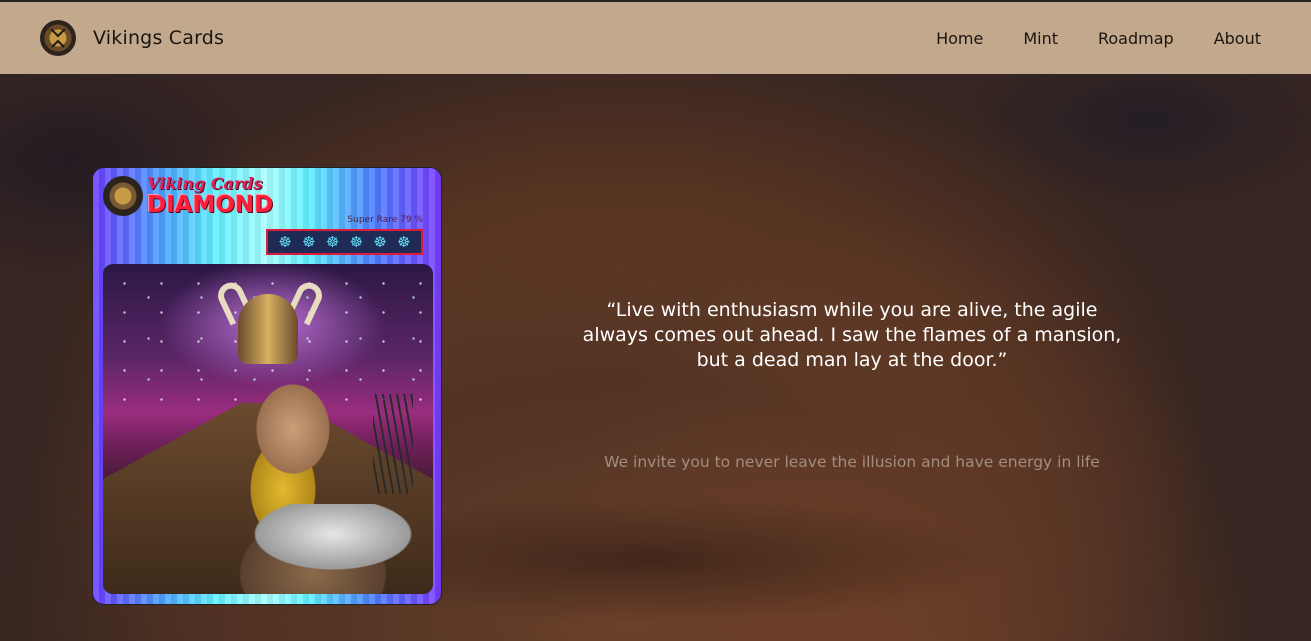  I want to click on viking-shield-icon, so click(58, 38).